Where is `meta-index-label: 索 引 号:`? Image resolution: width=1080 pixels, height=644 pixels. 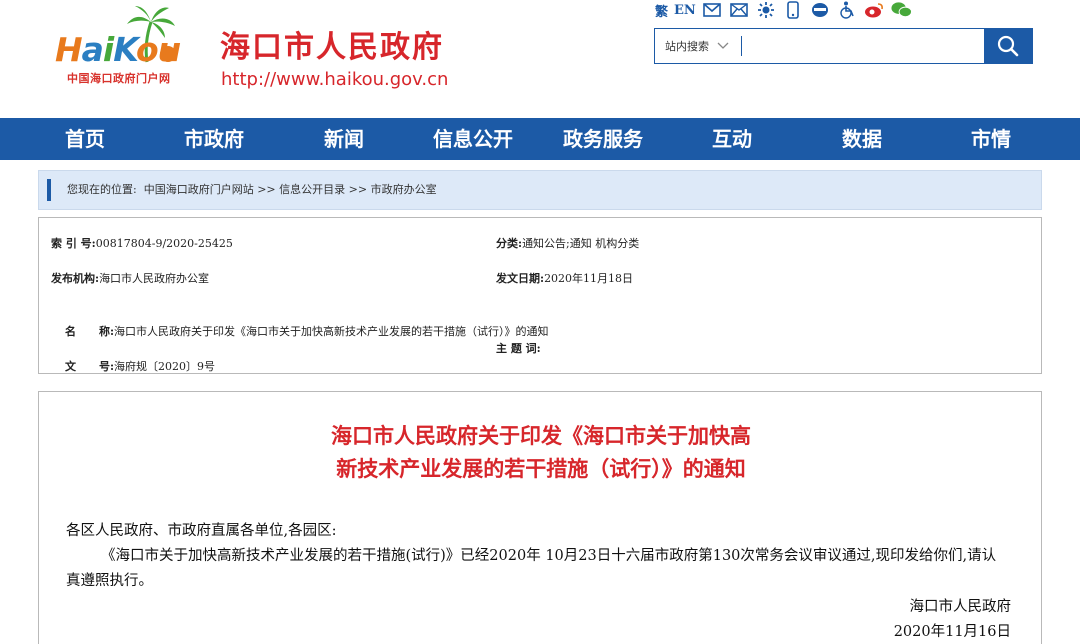
meta-index-label: 索 引 号: is located at coordinates (73, 243).